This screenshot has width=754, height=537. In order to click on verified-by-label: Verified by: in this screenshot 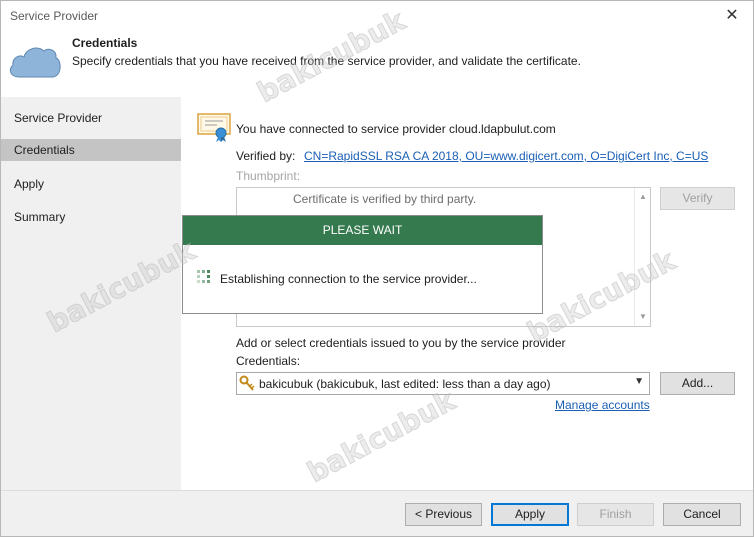, I will do `click(266, 156)`.